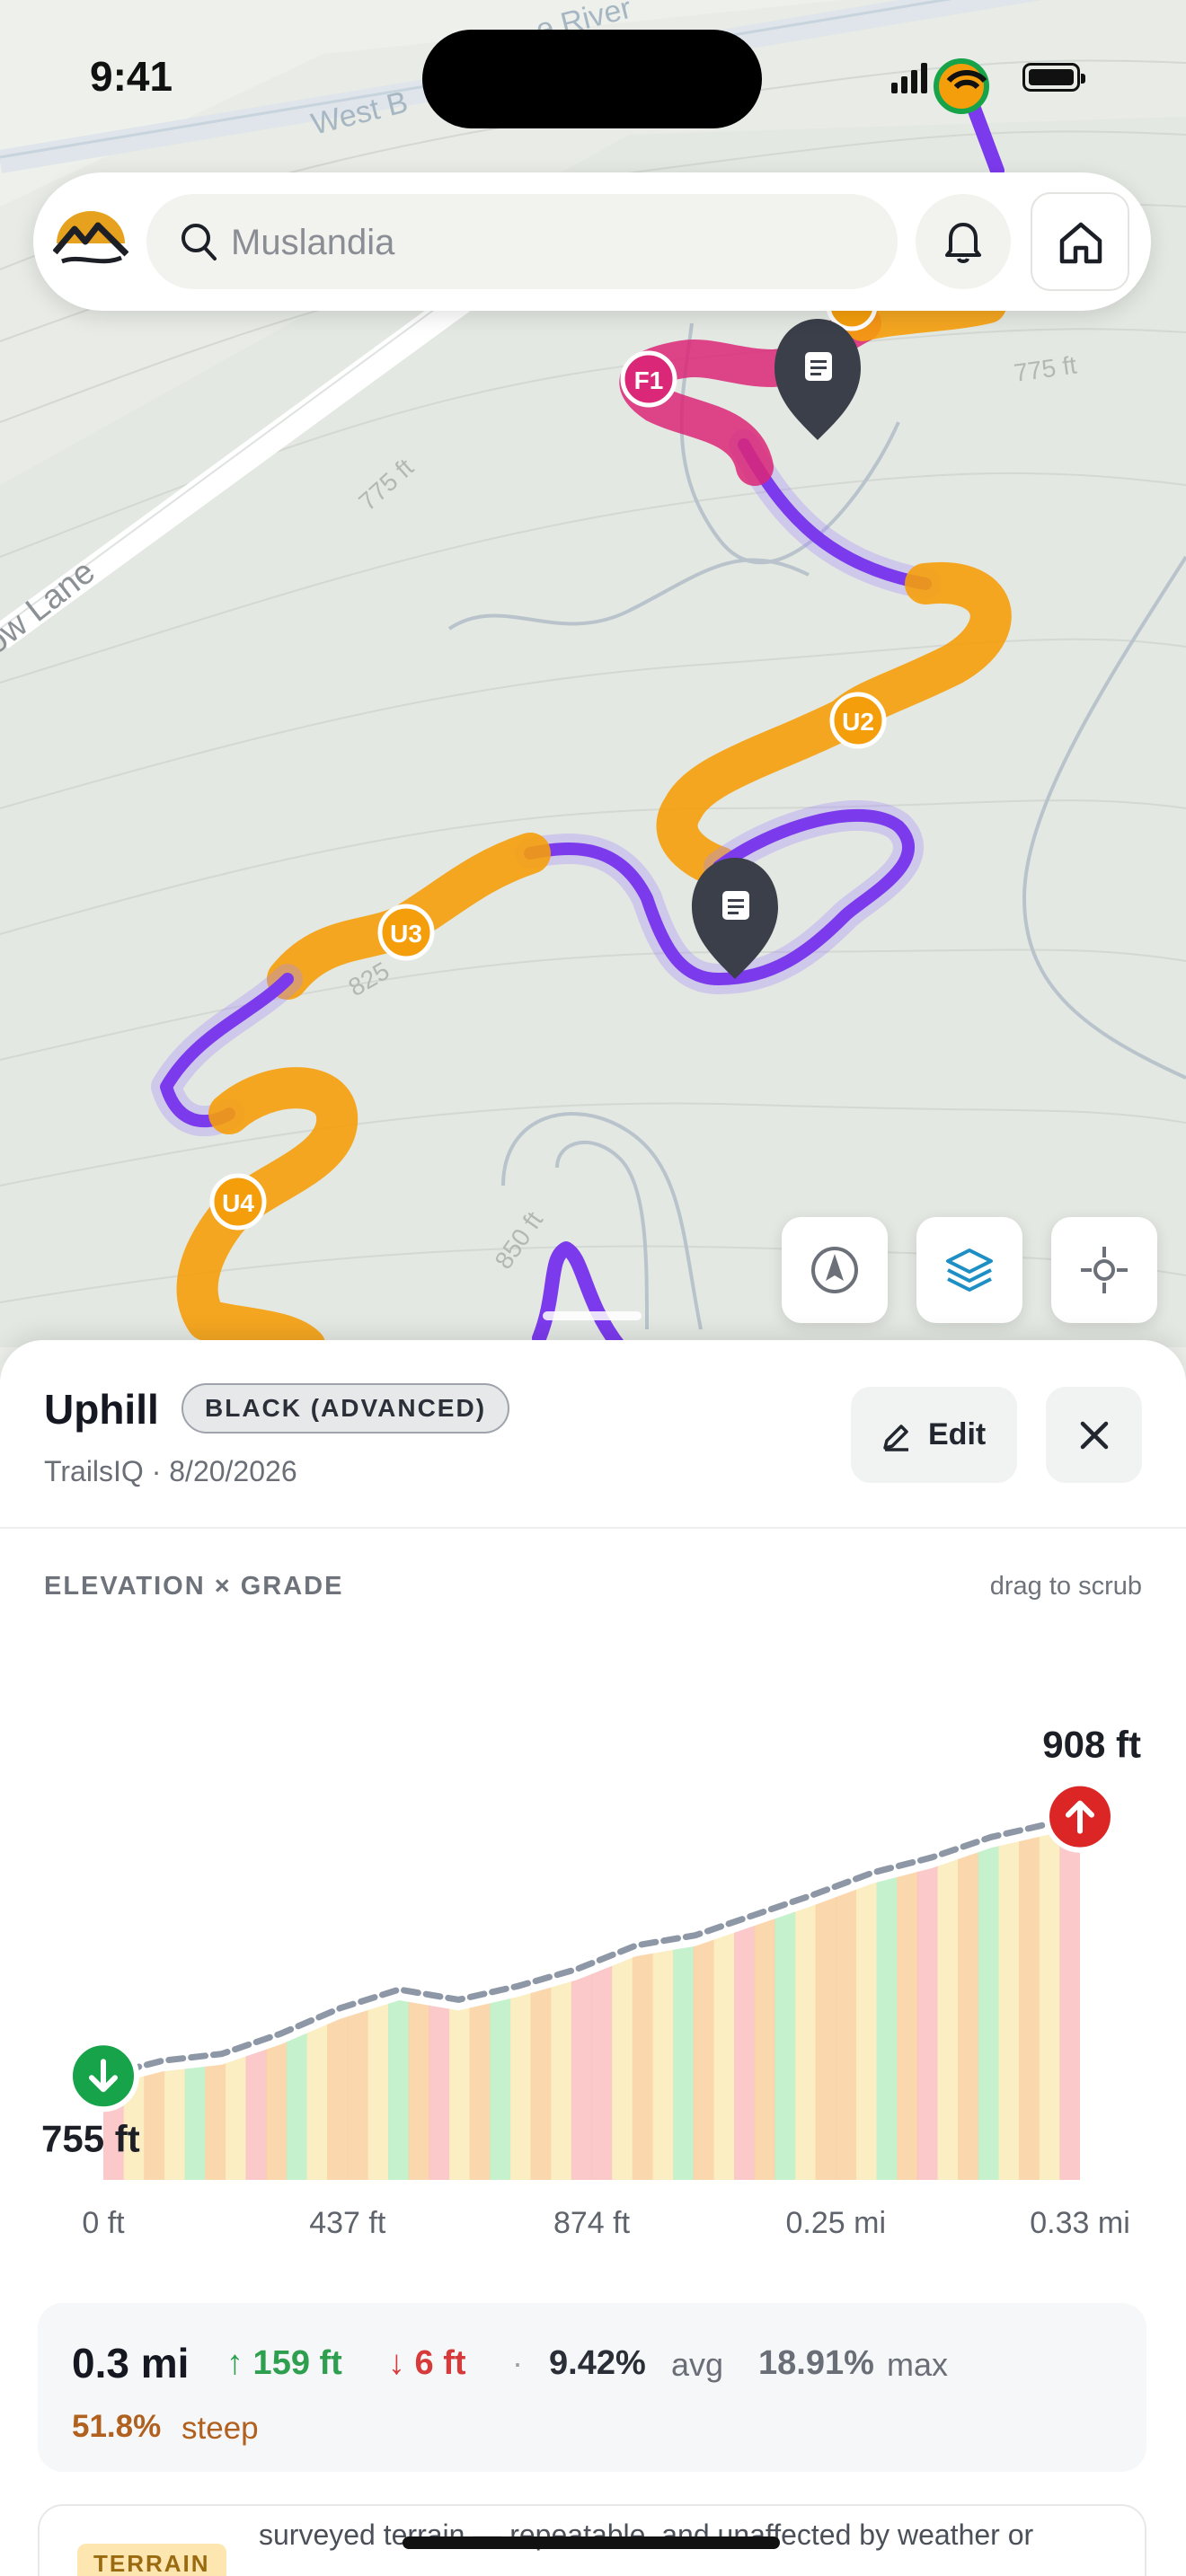  I want to click on locate-me-button, so click(1104, 1270).